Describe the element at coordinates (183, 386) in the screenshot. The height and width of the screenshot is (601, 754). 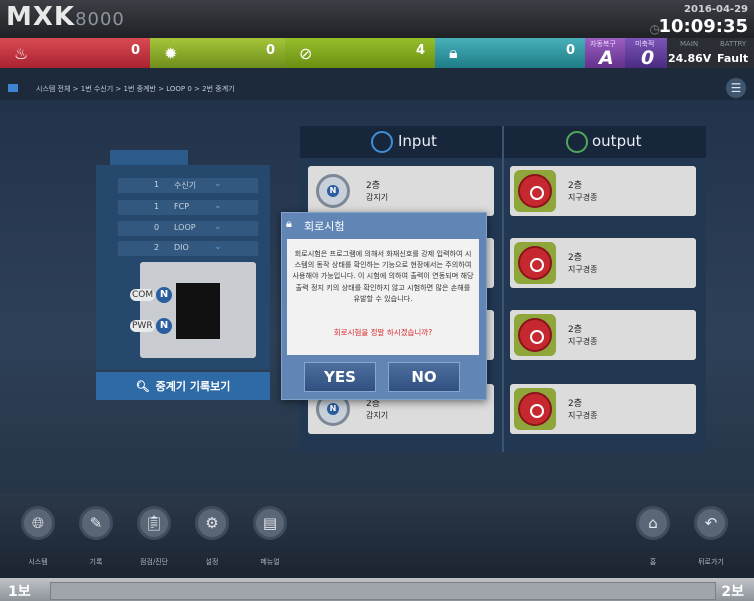
I see `relay-history-button: 🔍︎ 중계기 기록보기` at that location.